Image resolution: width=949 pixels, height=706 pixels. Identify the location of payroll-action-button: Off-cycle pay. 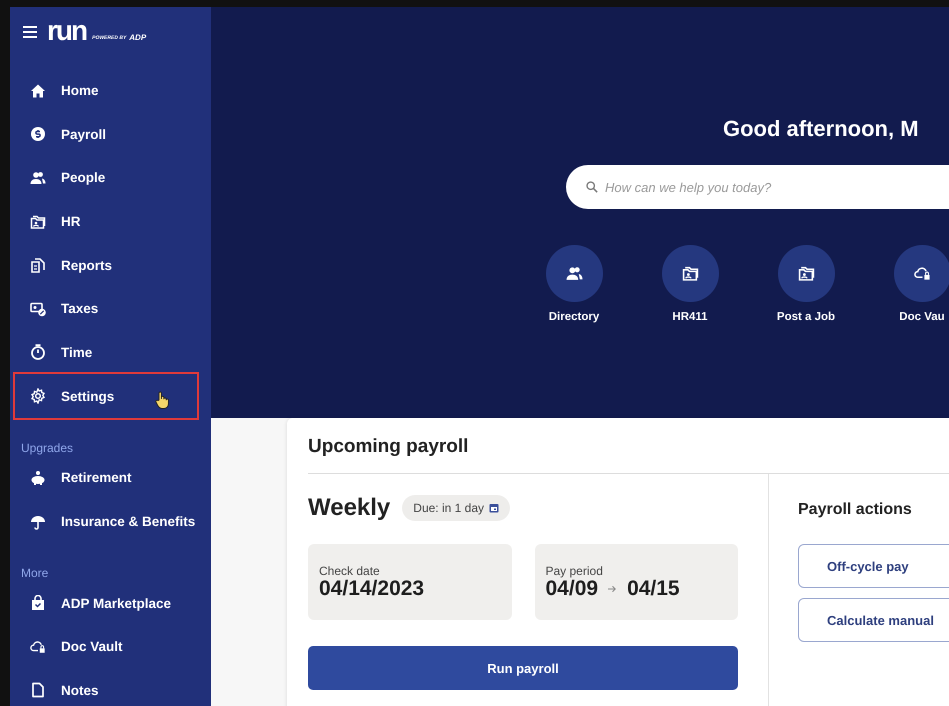
(873, 566).